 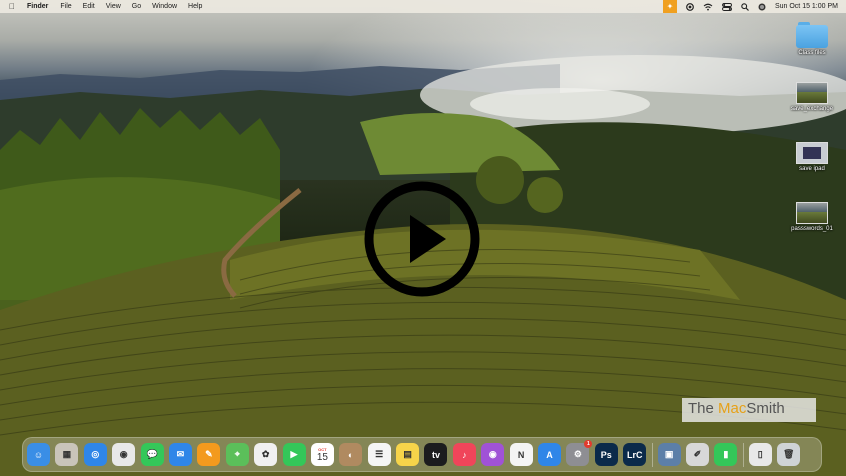 I want to click on dock-item-launchpad: ▦, so click(x=67, y=454).